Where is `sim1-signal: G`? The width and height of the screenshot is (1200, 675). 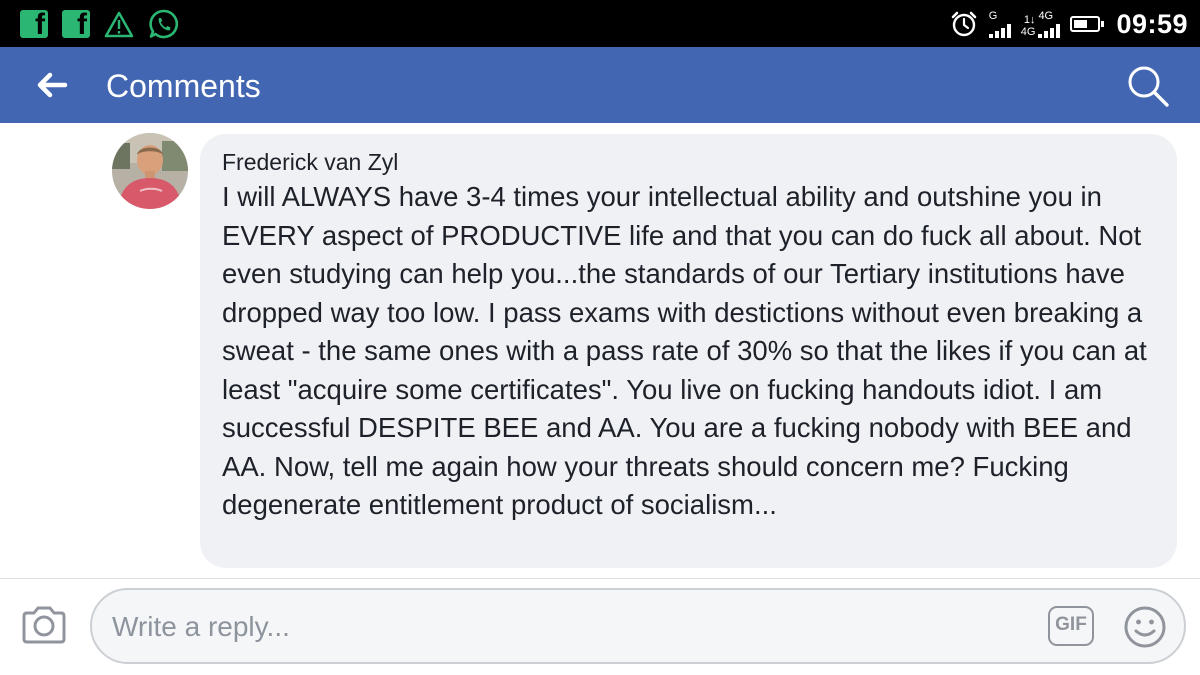
sim1-signal: G is located at coordinates (999, 24).